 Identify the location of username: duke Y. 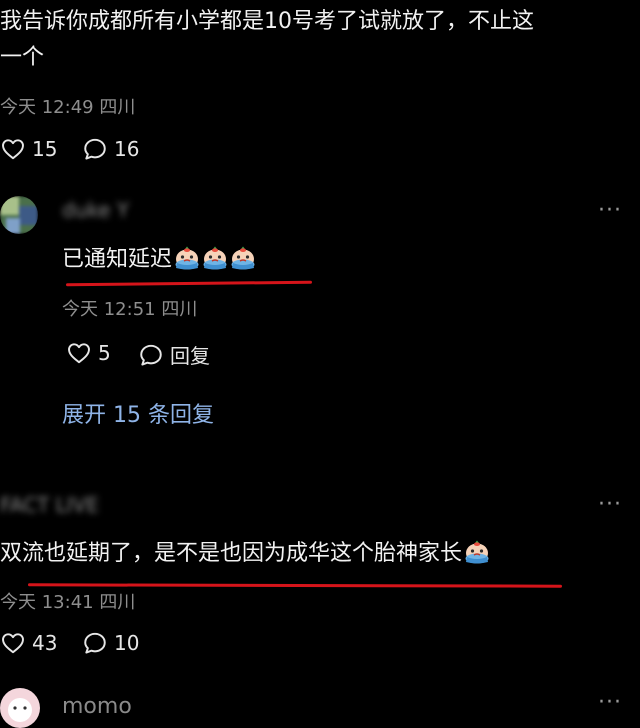
(95, 210).